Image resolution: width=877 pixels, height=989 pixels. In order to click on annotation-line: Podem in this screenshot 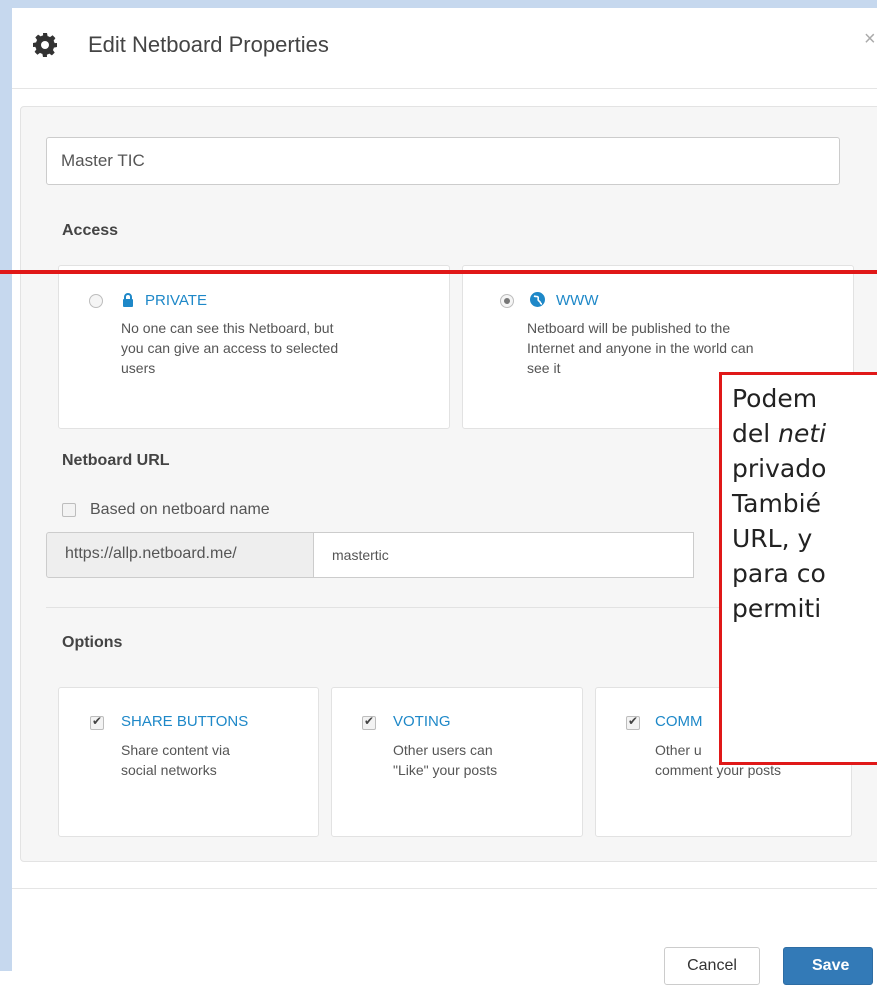, I will do `click(775, 398)`.